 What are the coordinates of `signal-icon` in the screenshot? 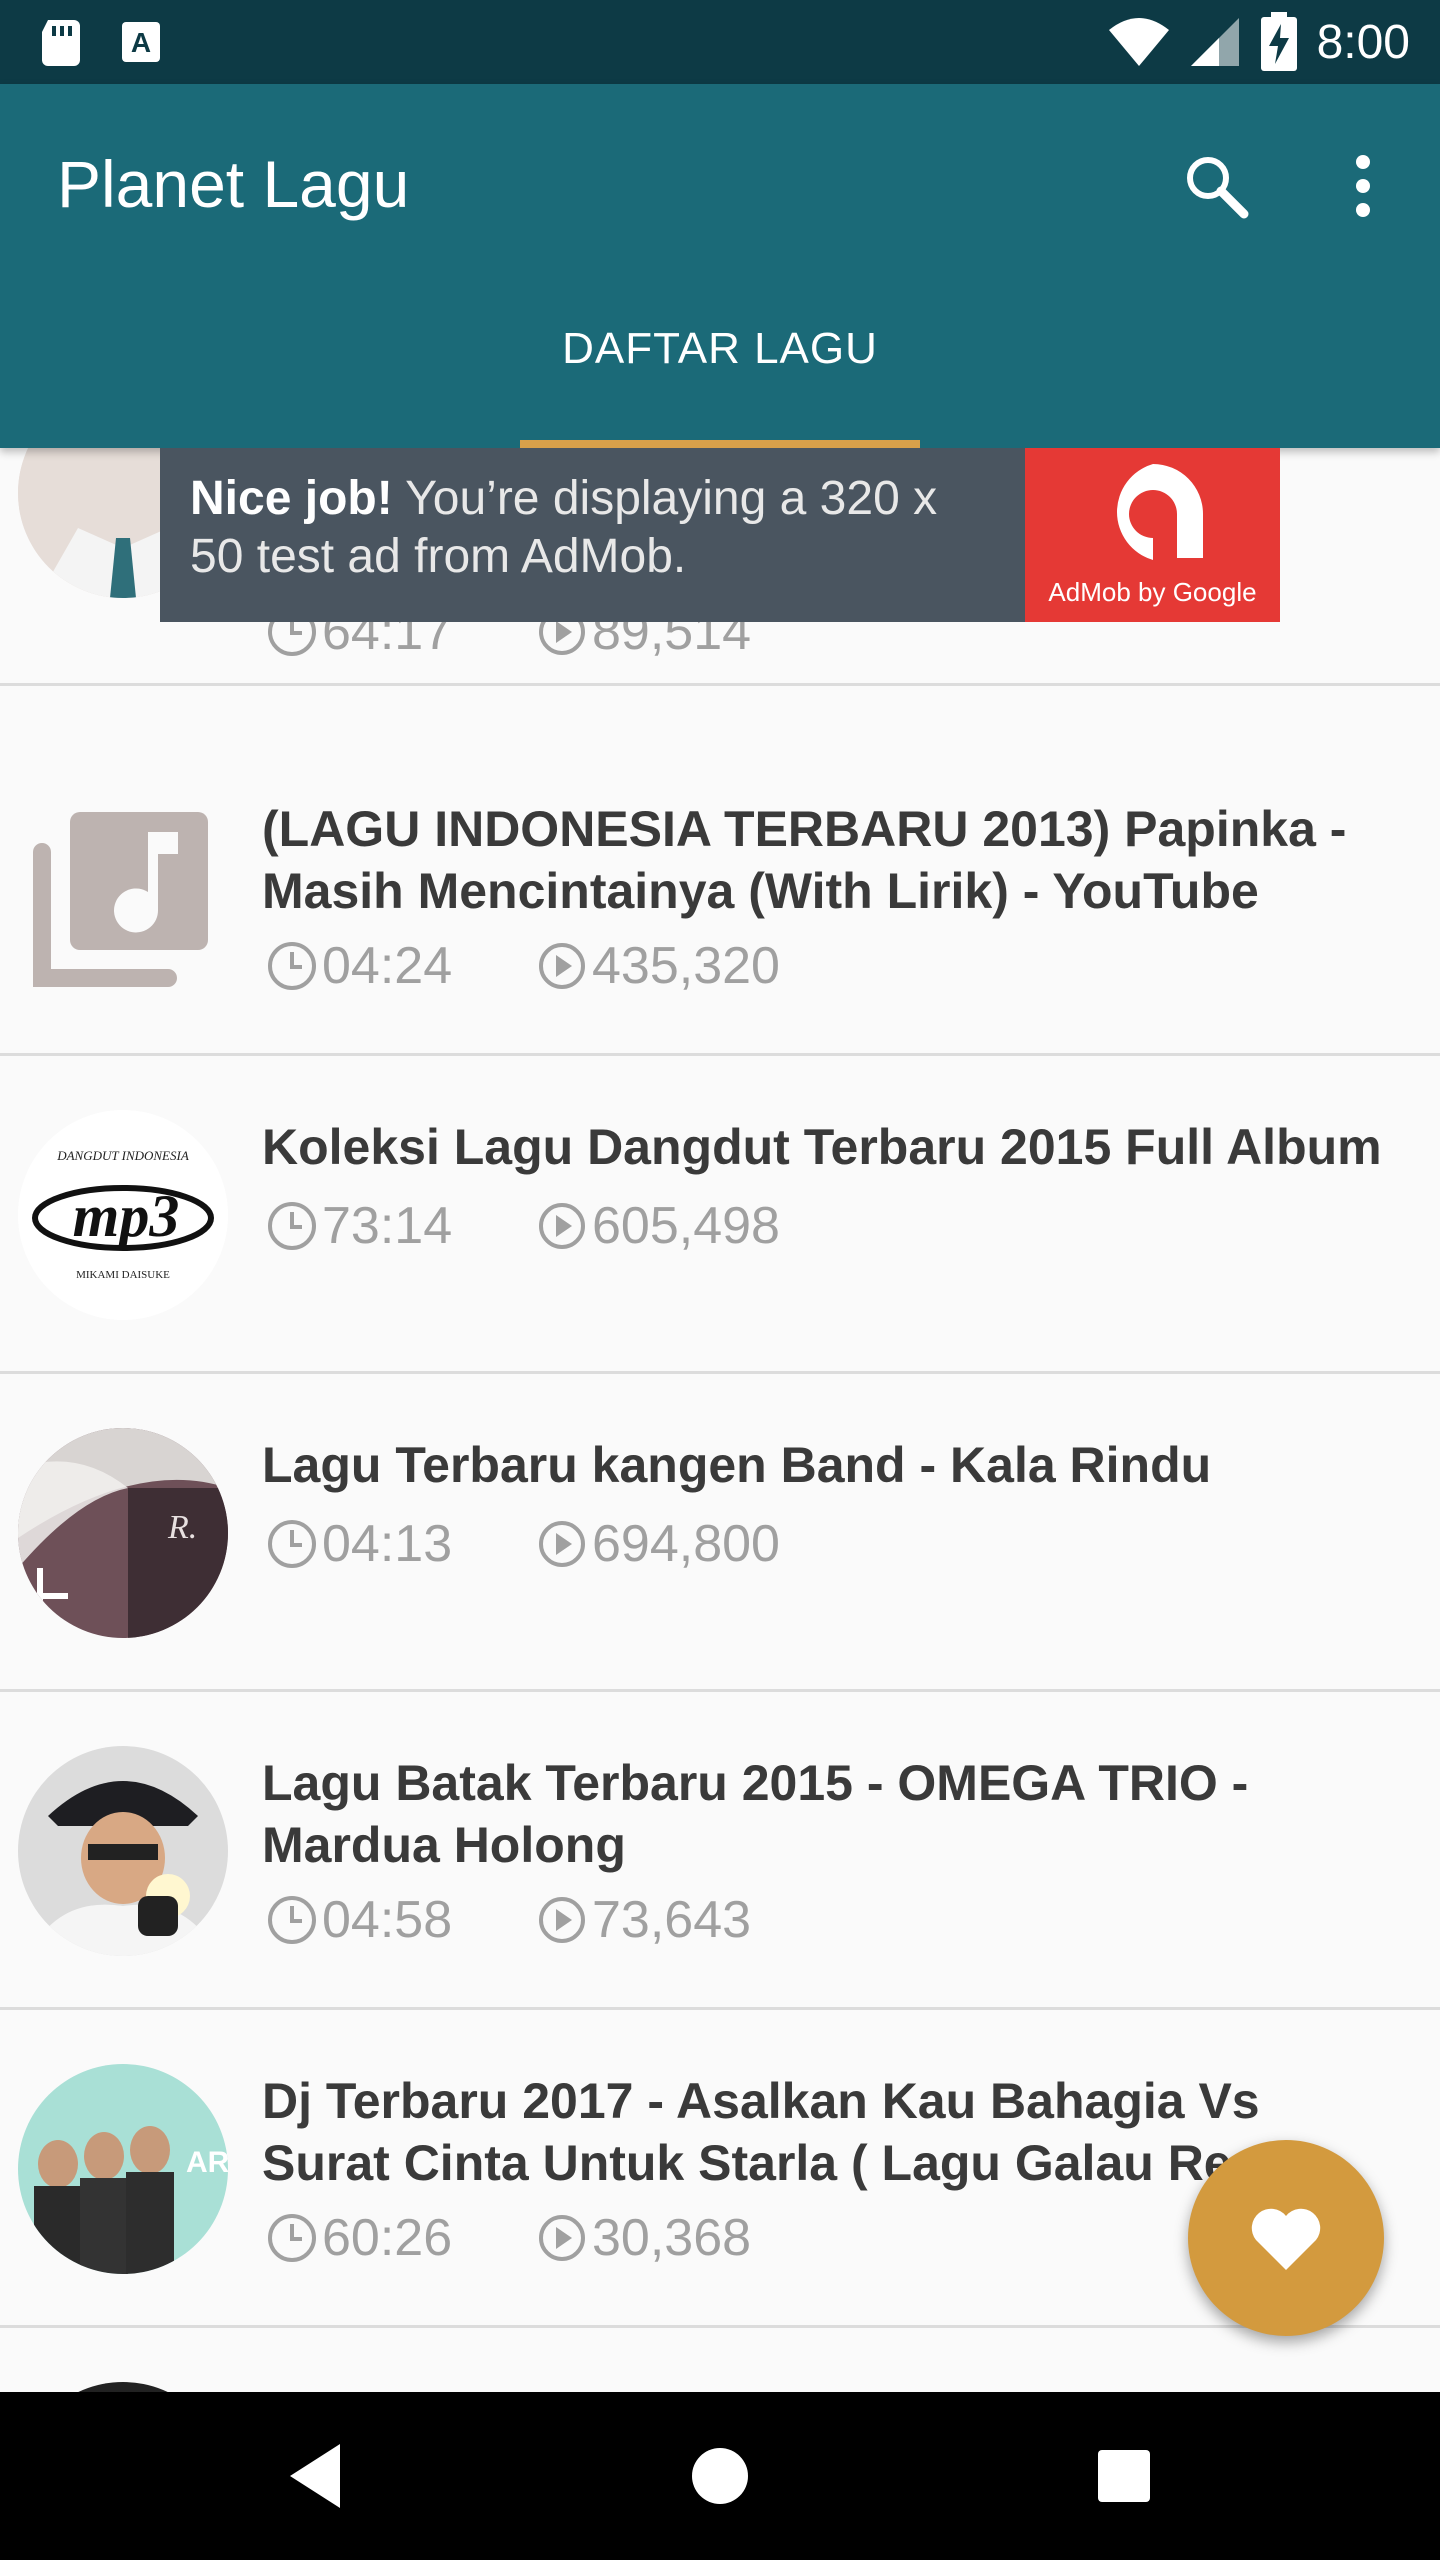 It's located at (1214, 42).